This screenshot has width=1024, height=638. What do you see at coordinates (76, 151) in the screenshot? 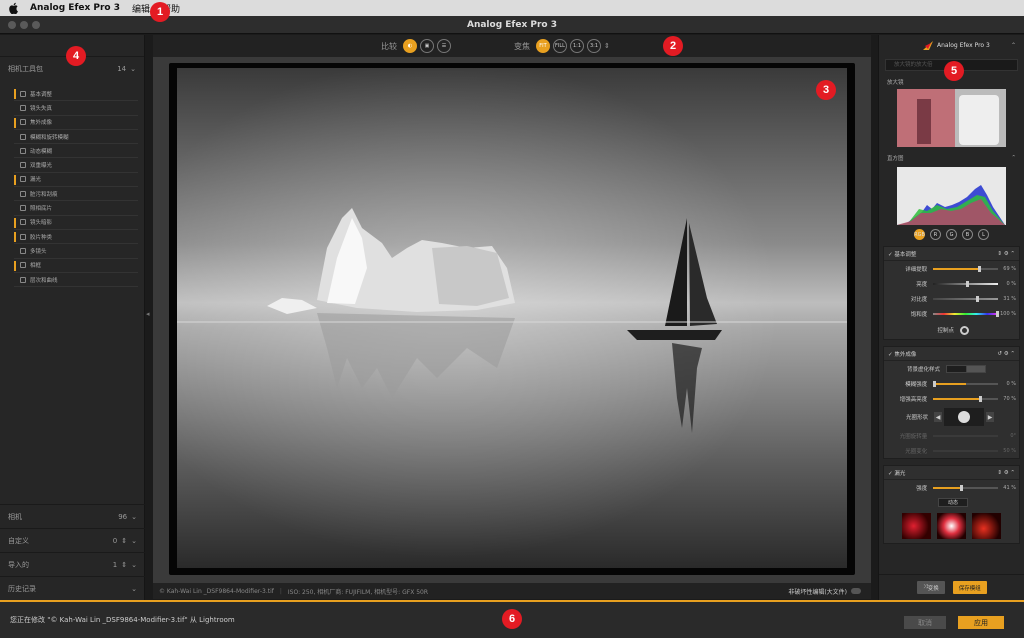
I see `tool-item: 动态模糊` at bounding box center [76, 151].